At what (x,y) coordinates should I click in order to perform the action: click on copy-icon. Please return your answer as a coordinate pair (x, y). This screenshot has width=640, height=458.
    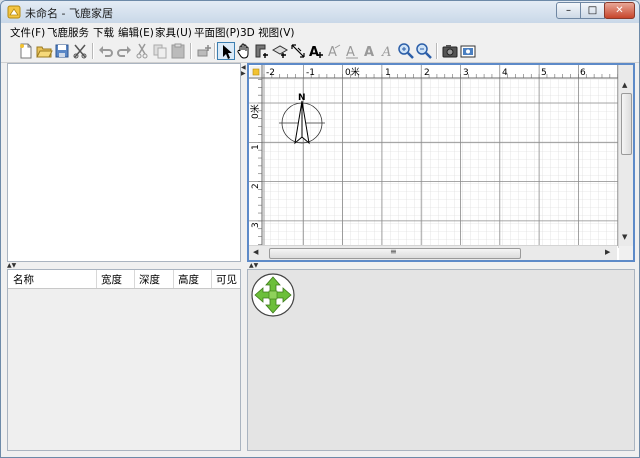
    Looking at the image, I should click on (160, 51).